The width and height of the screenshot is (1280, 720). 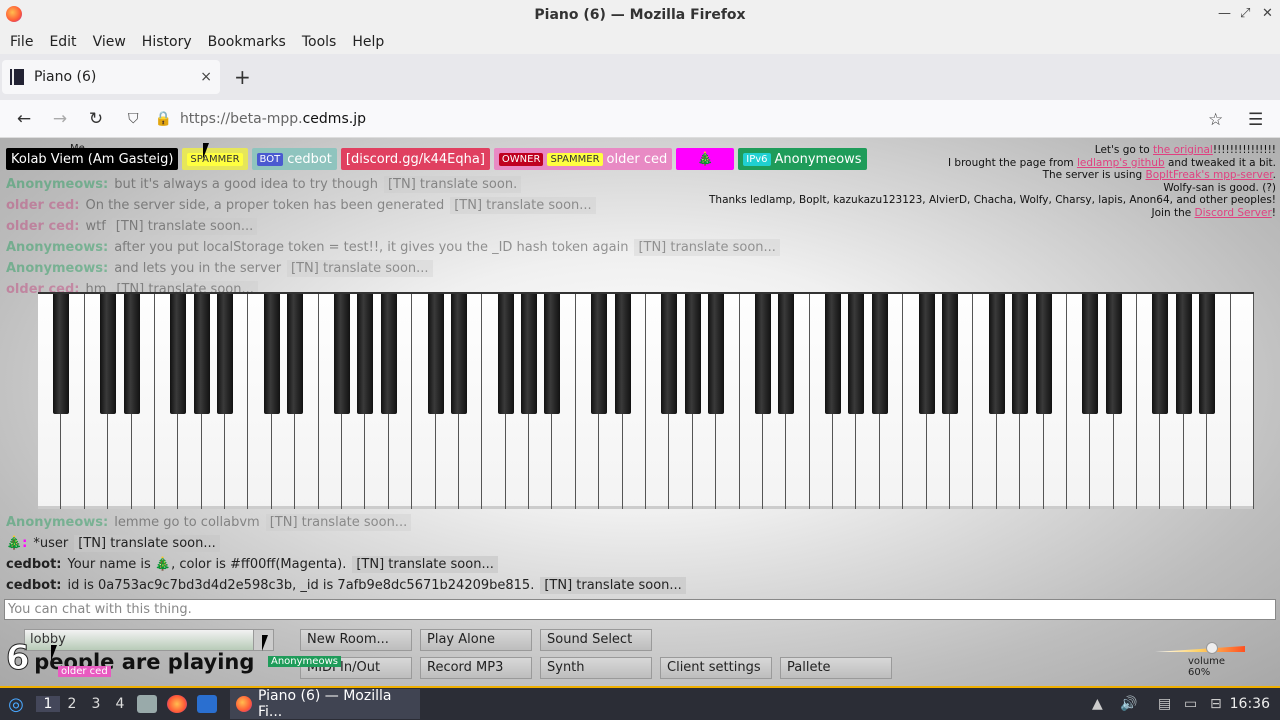 What do you see at coordinates (215, 159) in the screenshot?
I see `user-spammer: SPAMMER` at bounding box center [215, 159].